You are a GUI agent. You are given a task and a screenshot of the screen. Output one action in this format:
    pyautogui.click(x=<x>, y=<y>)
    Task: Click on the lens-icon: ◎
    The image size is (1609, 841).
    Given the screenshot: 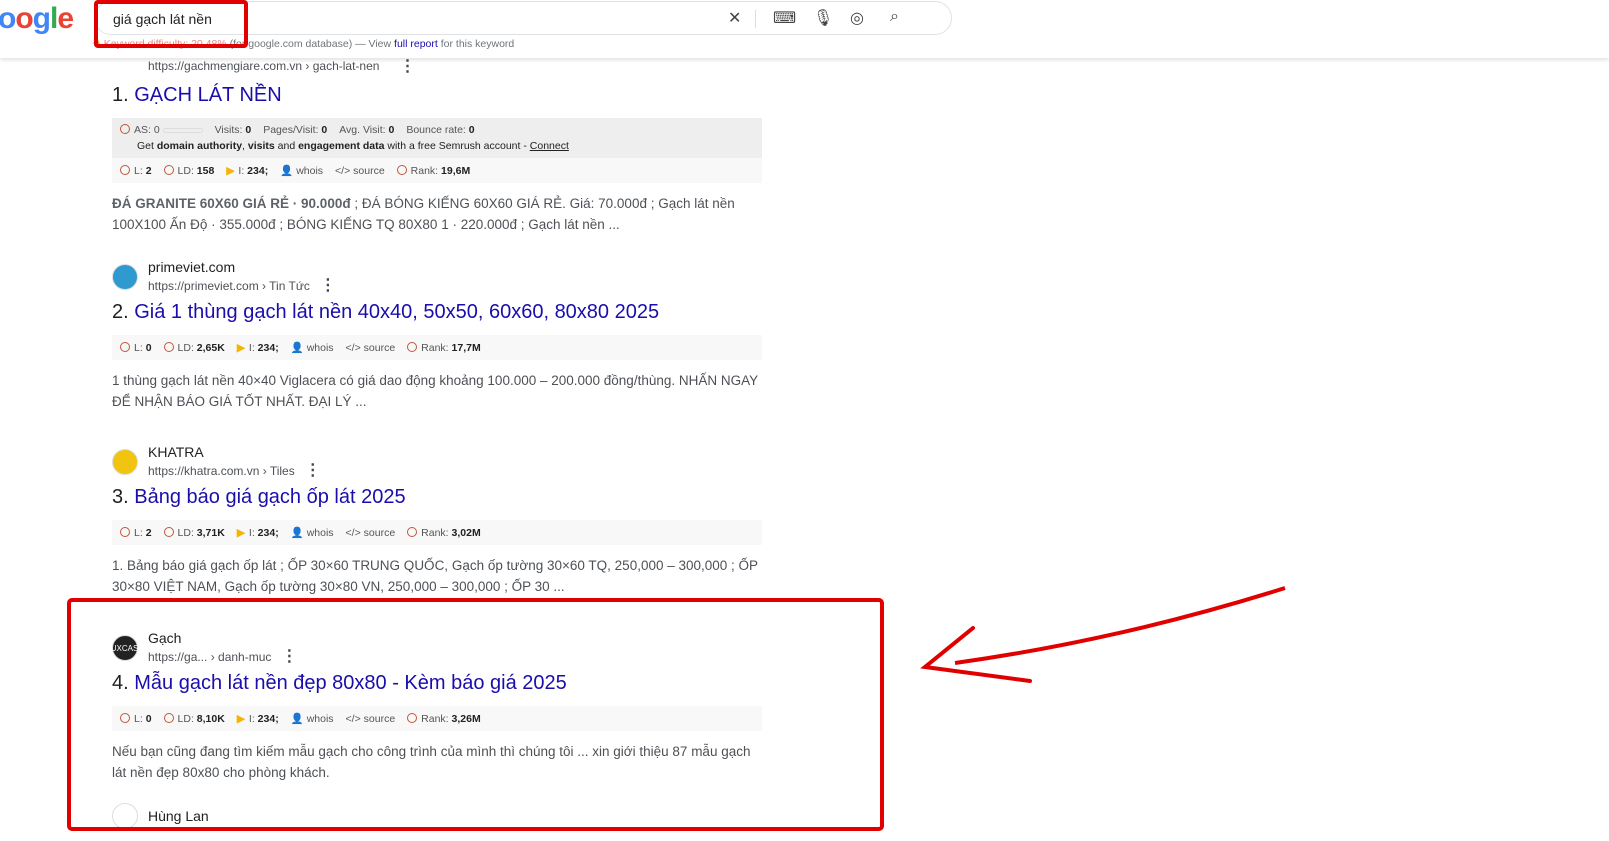 What is the action you would take?
    pyautogui.click(x=857, y=18)
    